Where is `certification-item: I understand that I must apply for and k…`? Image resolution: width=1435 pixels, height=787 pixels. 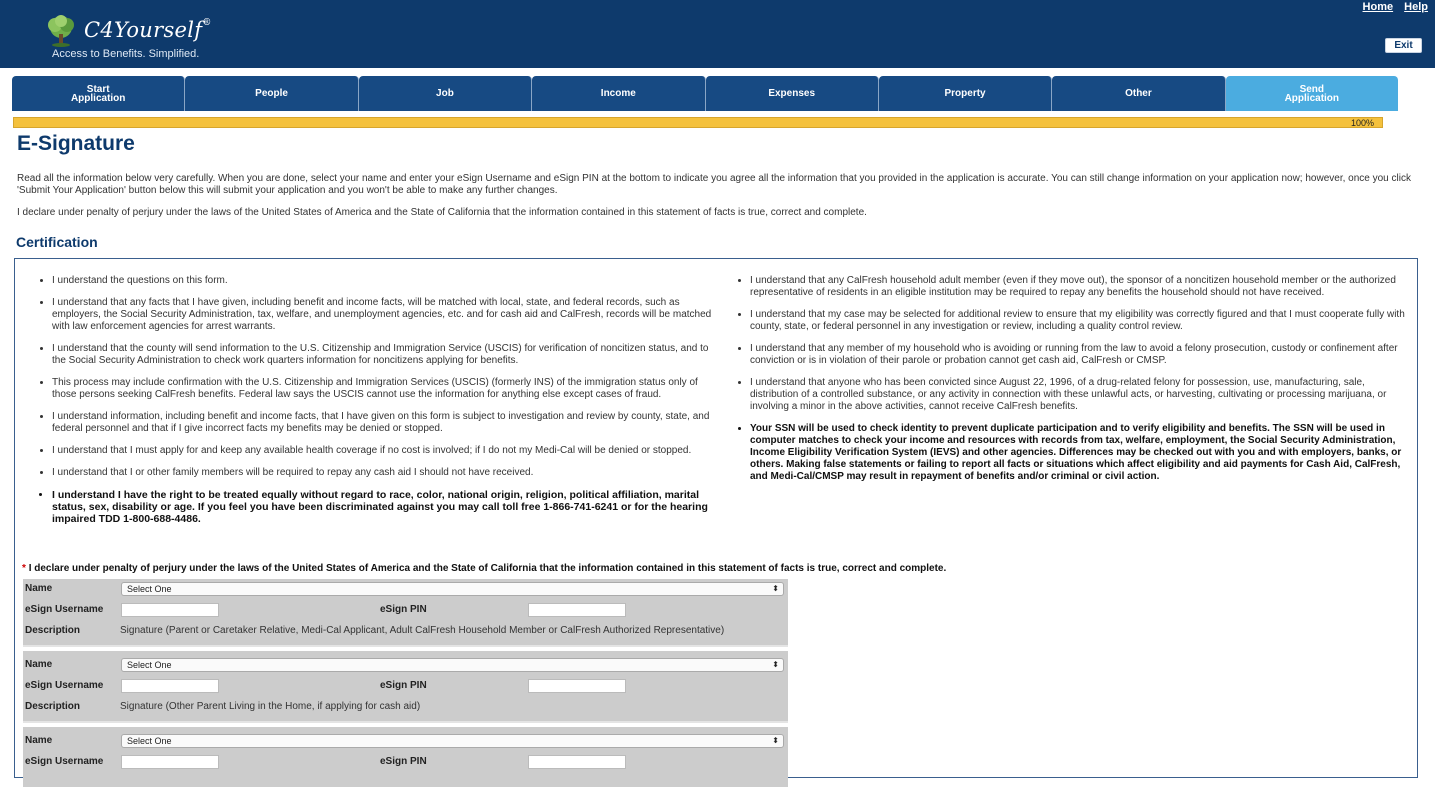 certification-item: I understand that I must apply for and k… is located at coordinates (383, 451).